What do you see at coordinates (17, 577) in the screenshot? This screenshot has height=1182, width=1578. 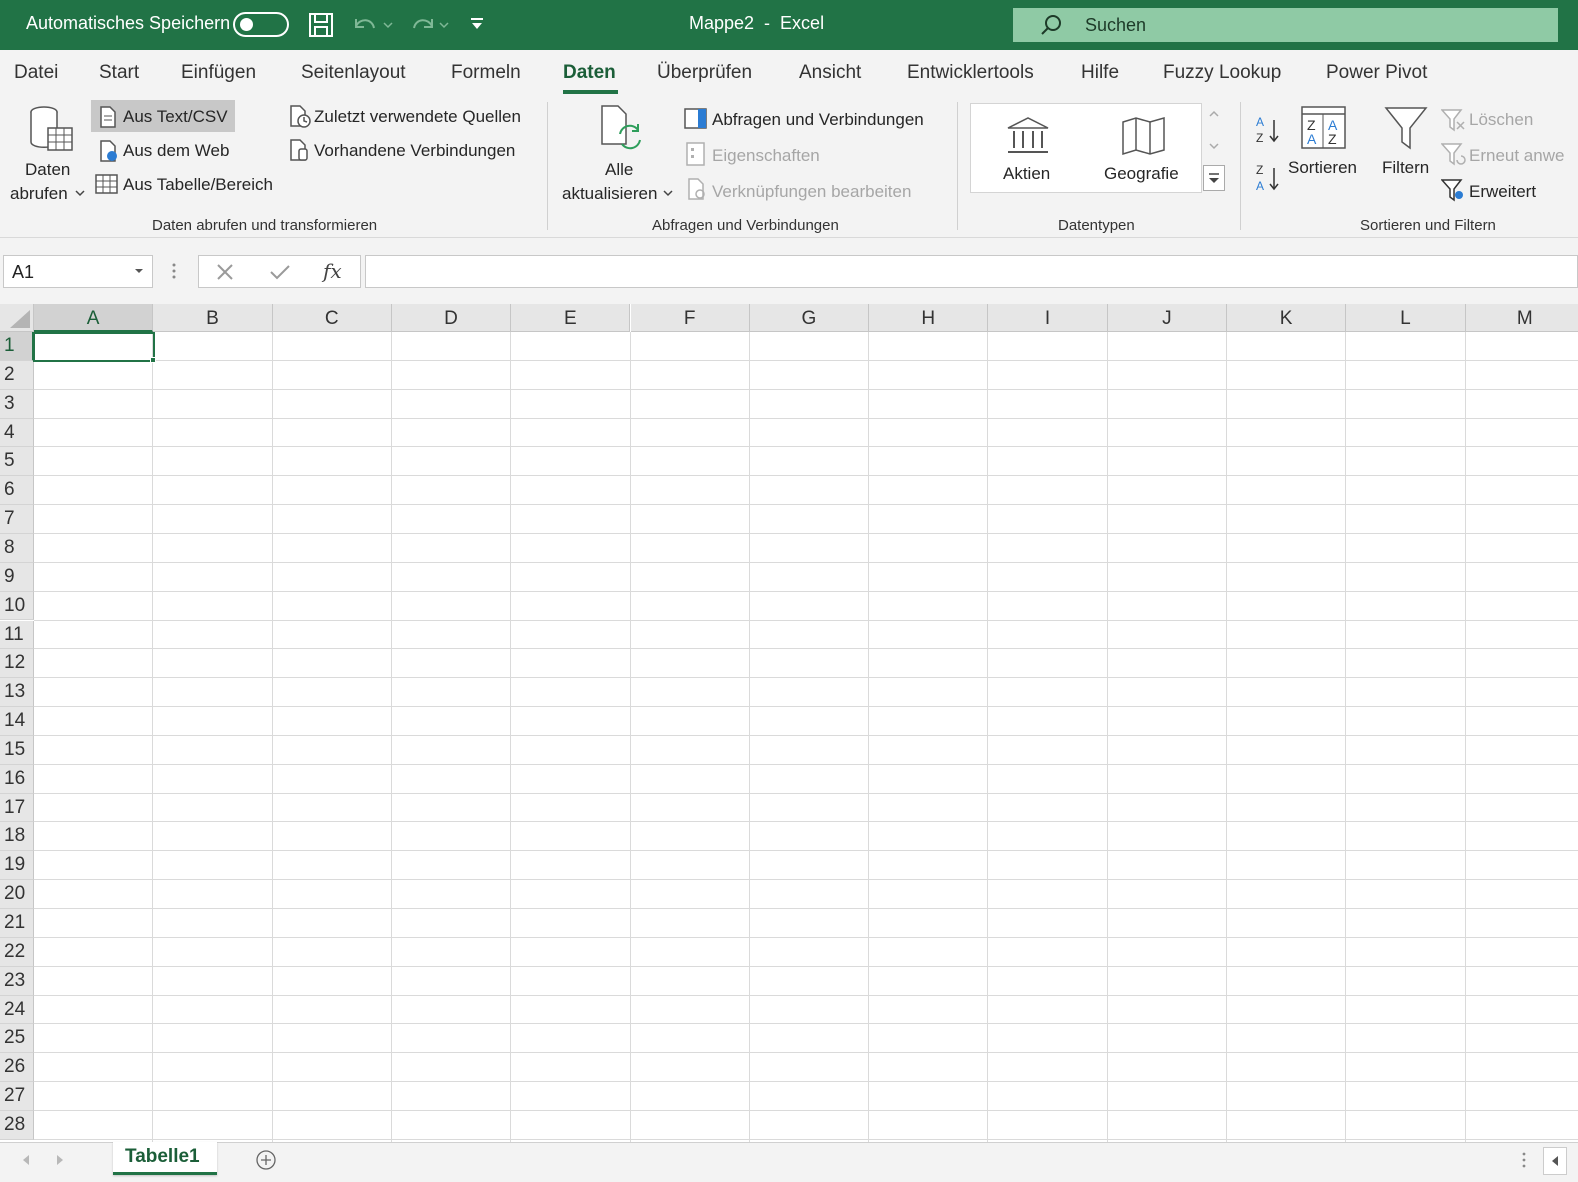 I see `row-header-9: 9` at bounding box center [17, 577].